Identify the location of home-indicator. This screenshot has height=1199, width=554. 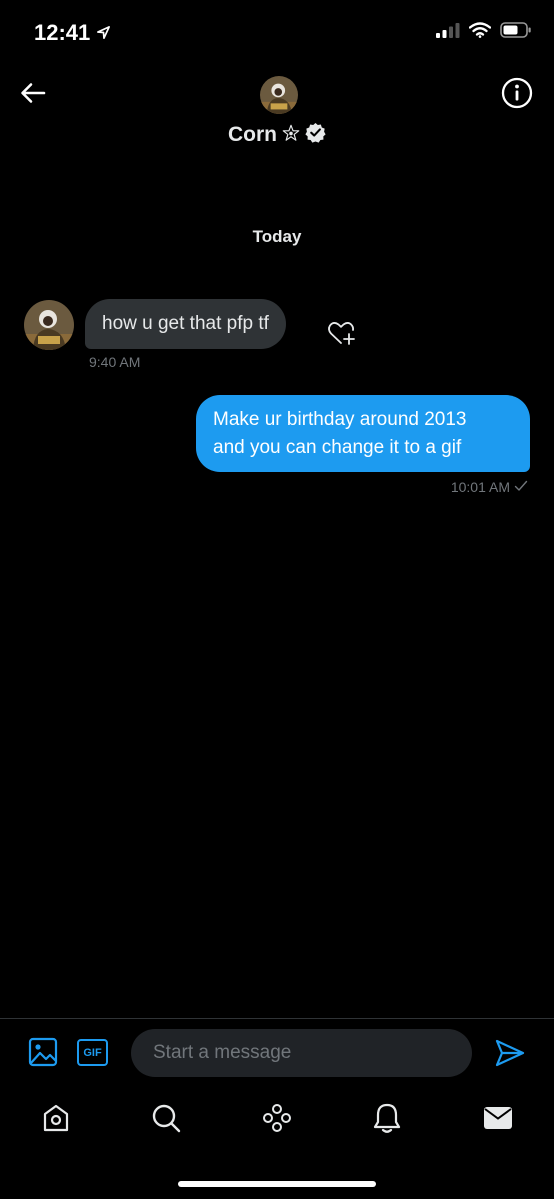
(277, 1184).